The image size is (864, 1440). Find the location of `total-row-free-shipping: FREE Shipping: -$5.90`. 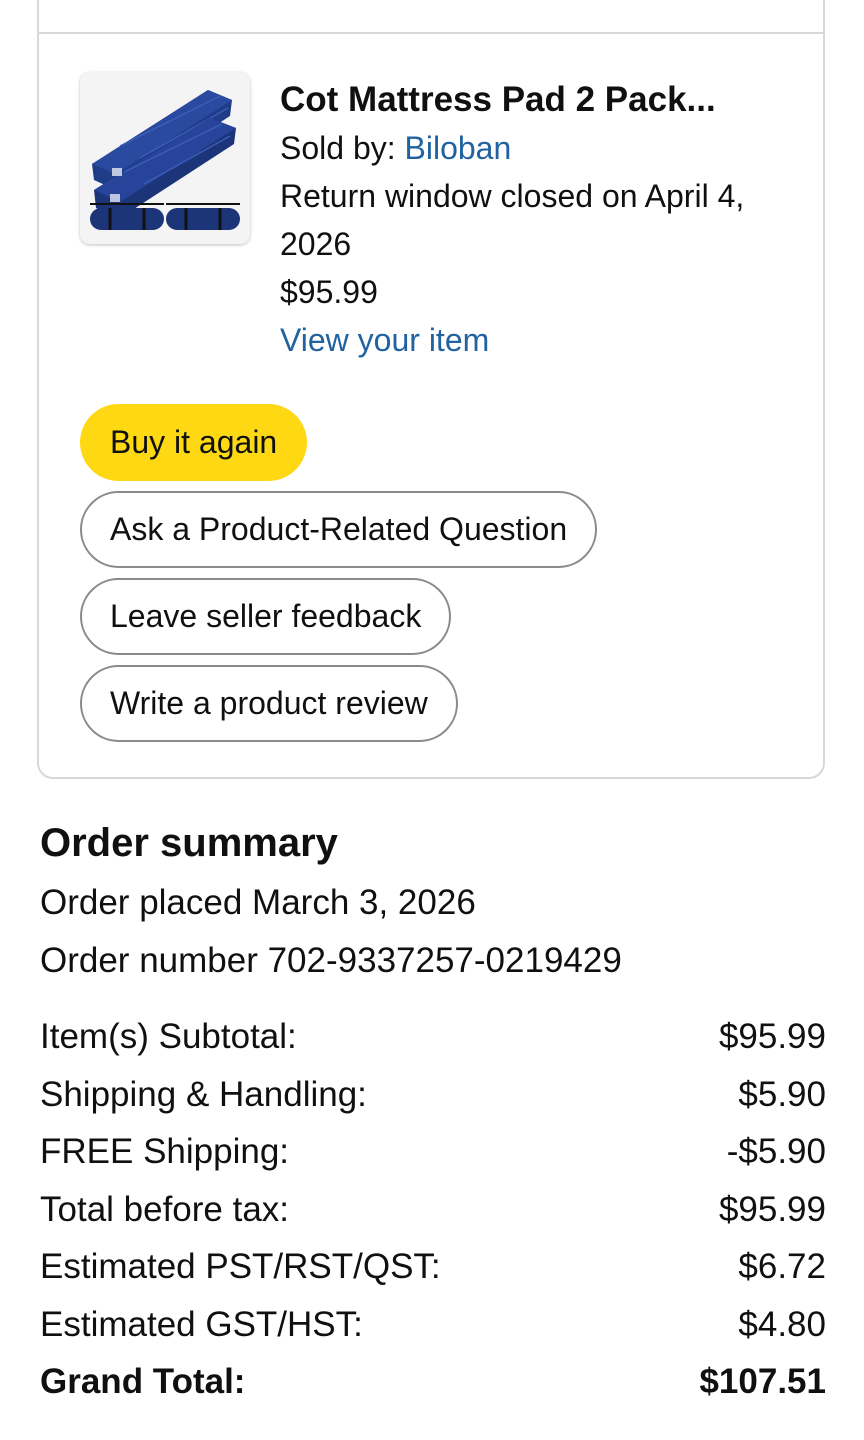

total-row-free-shipping: FREE Shipping: -$5.90 is located at coordinates (433, 1152).